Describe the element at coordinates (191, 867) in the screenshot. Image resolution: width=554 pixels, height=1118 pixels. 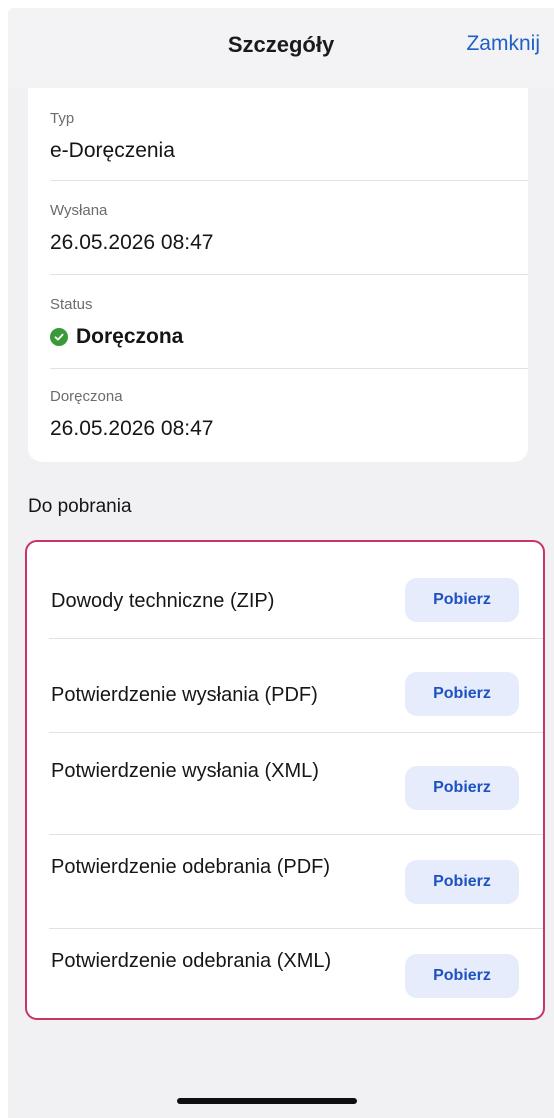
I see `download-item-name: Potwierdzenie odebrania (PDF)` at that location.